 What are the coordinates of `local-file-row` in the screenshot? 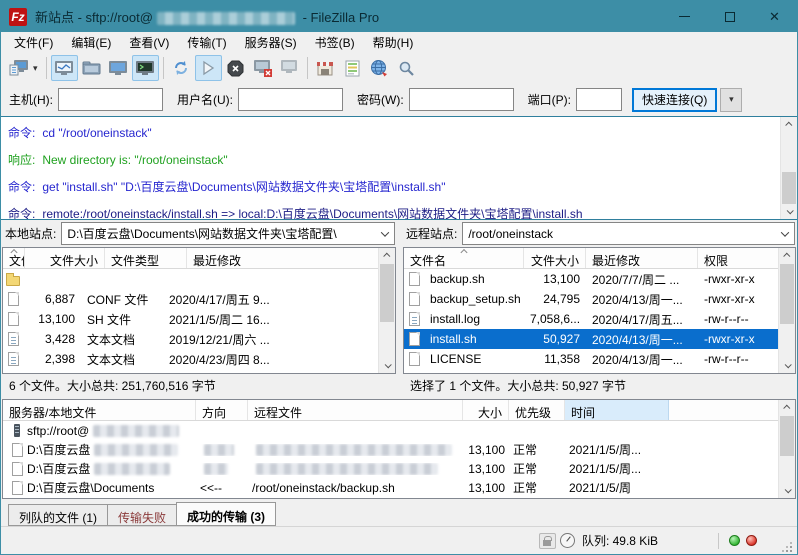 It's located at (199, 279).